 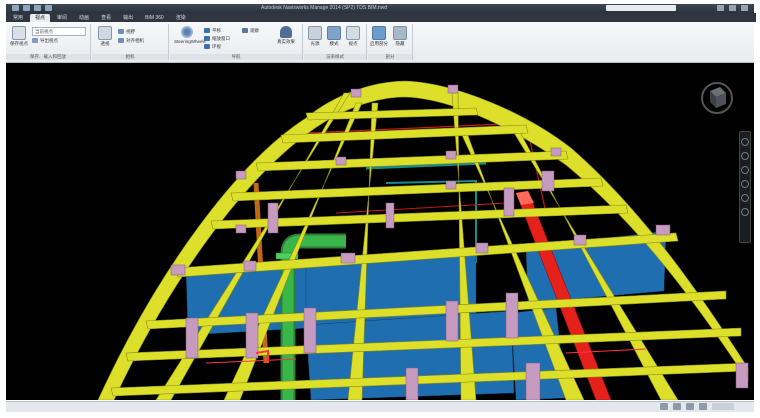 What do you see at coordinates (286, 39) in the screenshot?
I see `realism-button: 真实效果` at bounding box center [286, 39].